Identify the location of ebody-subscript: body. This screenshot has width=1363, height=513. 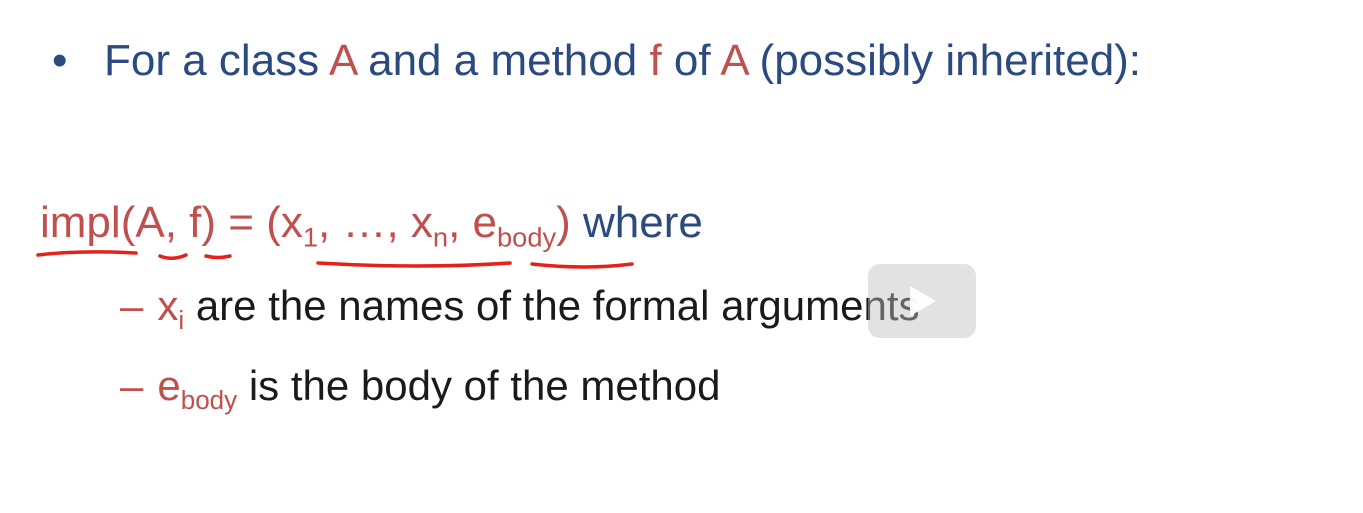
(209, 400).